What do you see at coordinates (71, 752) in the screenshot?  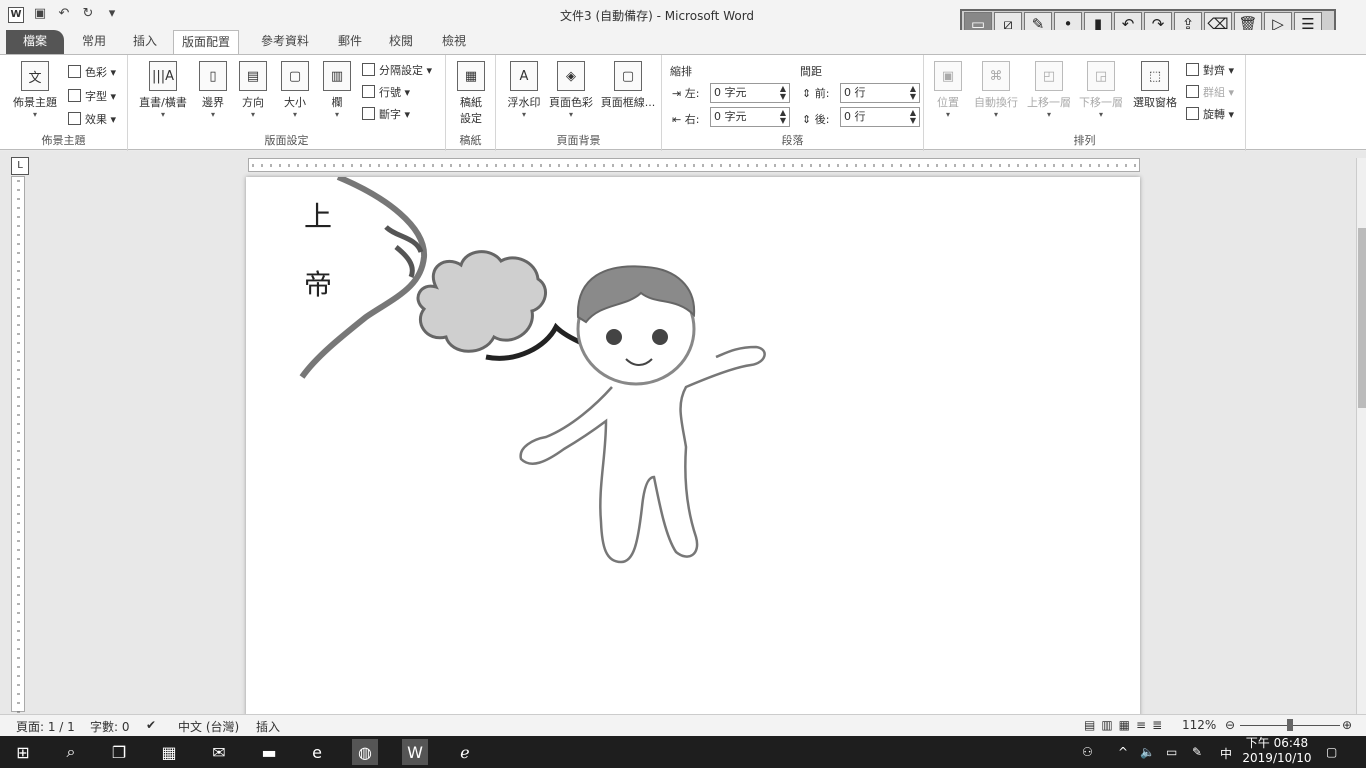 I see `search-icon: ⌕` at bounding box center [71, 752].